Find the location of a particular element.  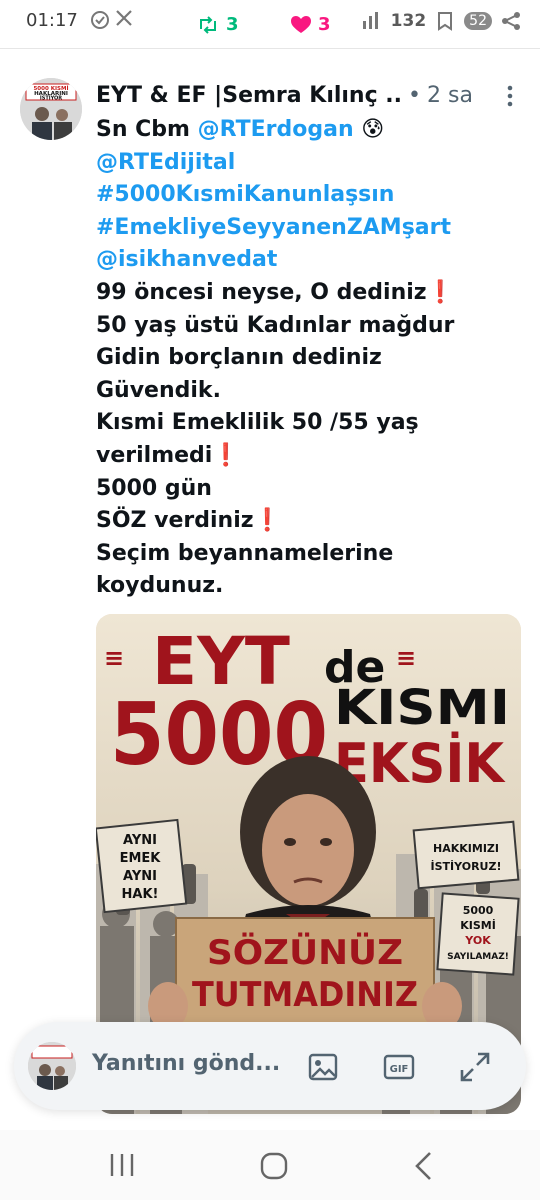

tweet-line: @RTEdijital is located at coordinates (311, 163).